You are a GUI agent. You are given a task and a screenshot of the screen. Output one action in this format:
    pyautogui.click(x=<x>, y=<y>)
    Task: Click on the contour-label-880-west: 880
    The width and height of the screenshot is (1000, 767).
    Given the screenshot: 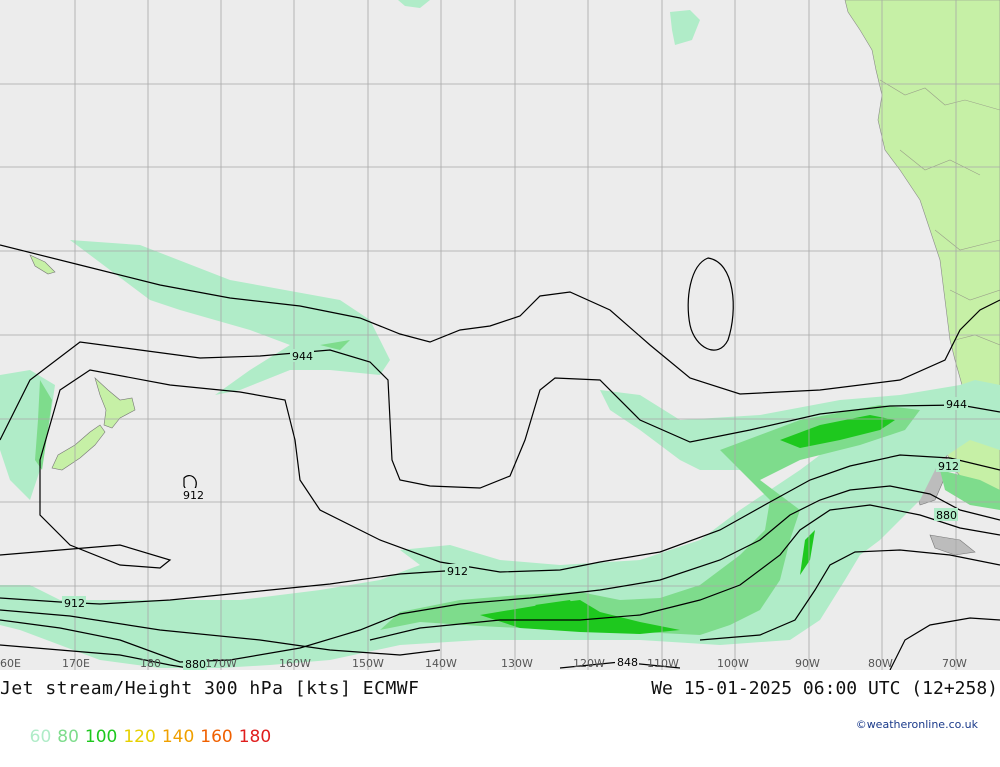 What is the action you would take?
    pyautogui.click(x=195, y=664)
    